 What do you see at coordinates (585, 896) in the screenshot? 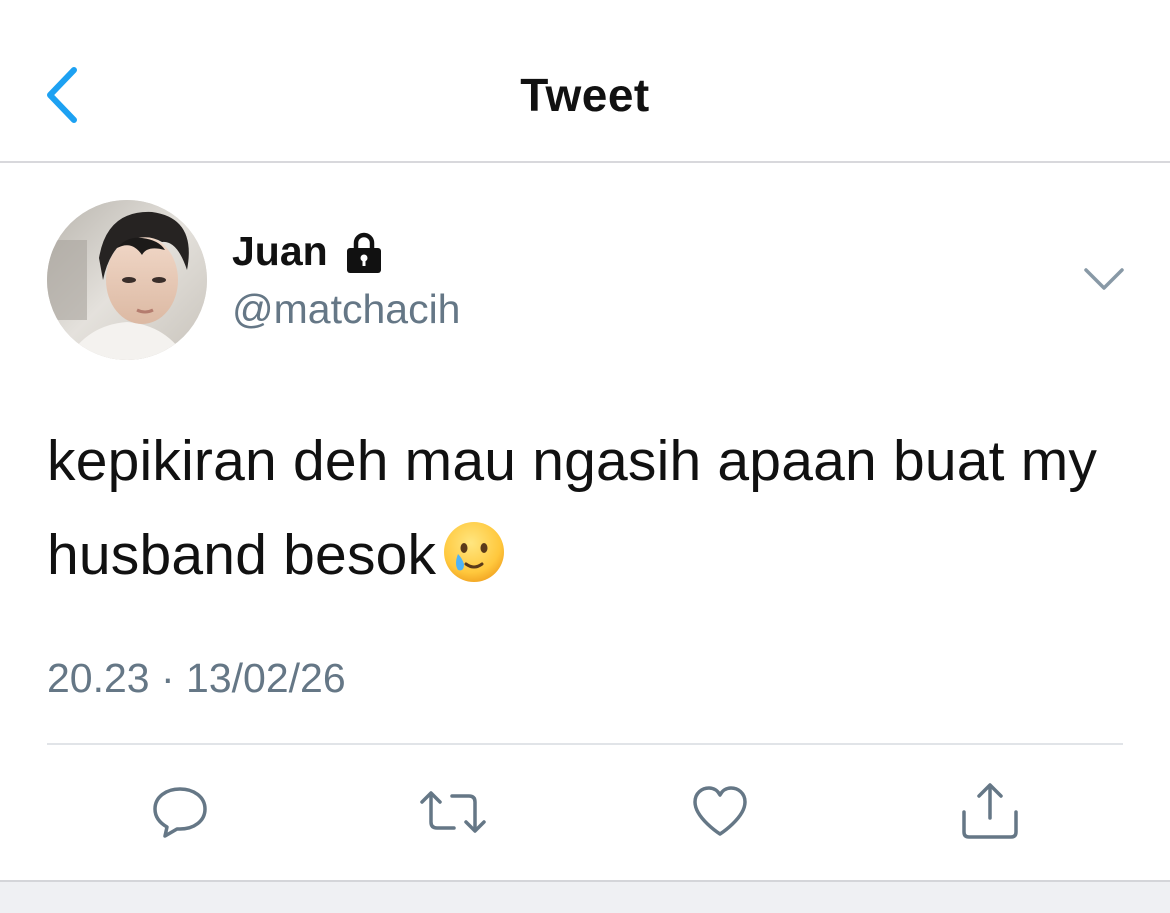
I see `bottom-bar` at bounding box center [585, 896].